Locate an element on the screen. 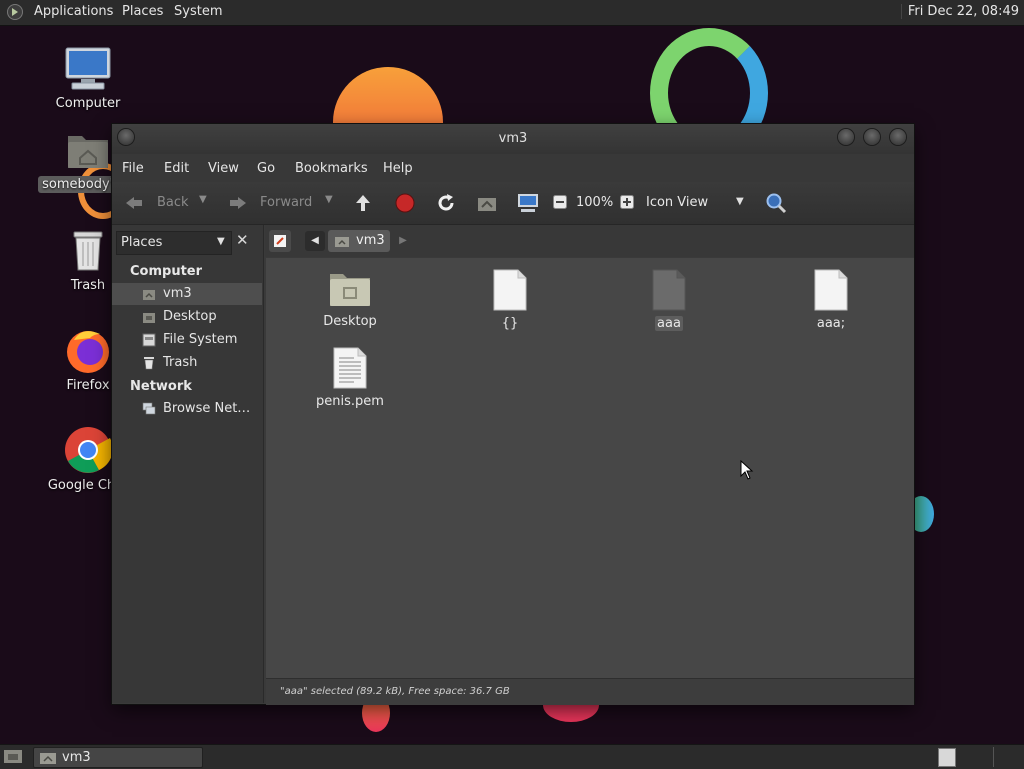 This screenshot has height=769, width=1024. stop-icon is located at coordinates (405, 203).